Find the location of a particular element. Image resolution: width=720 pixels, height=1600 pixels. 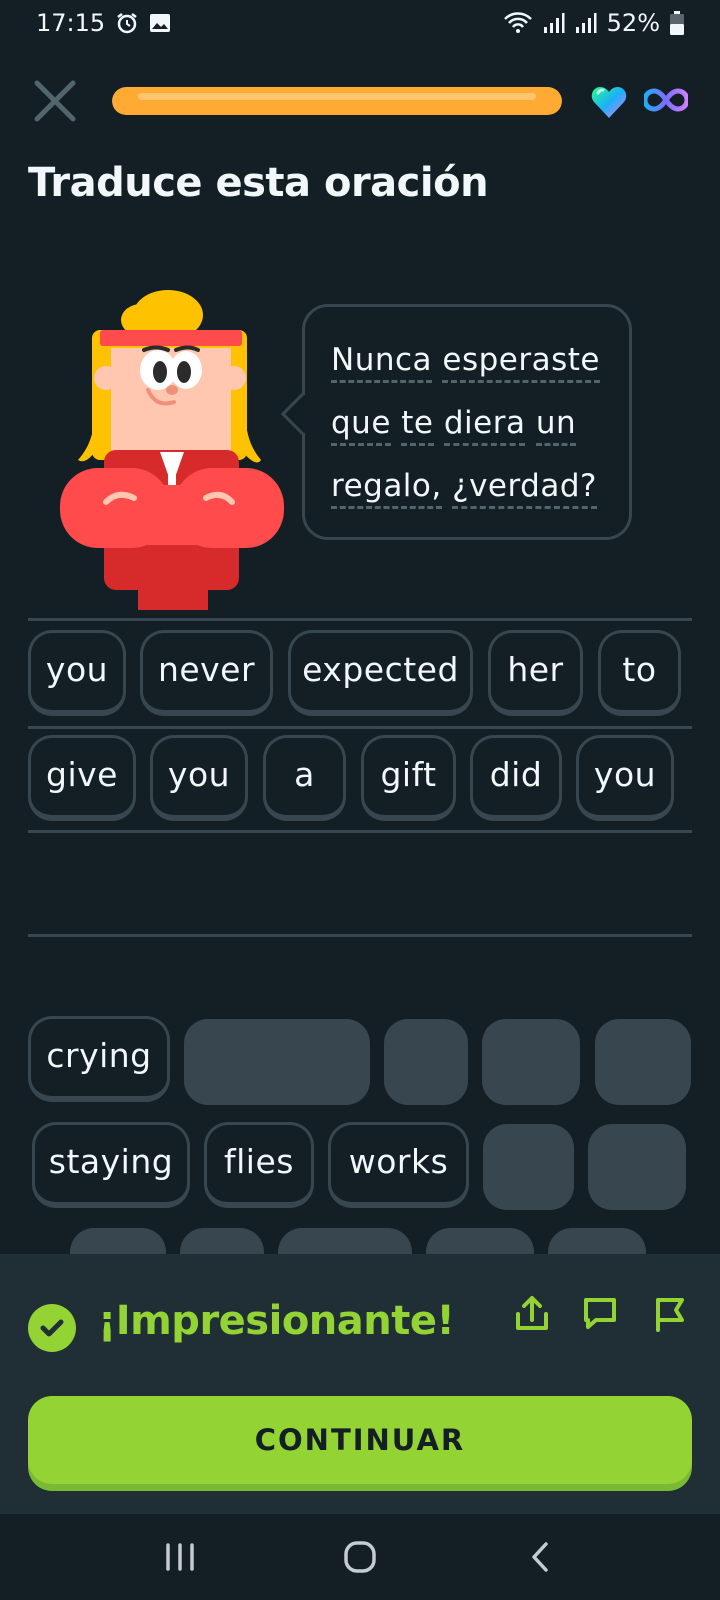

word-bank-chip: staying is located at coordinates (111, 1165).